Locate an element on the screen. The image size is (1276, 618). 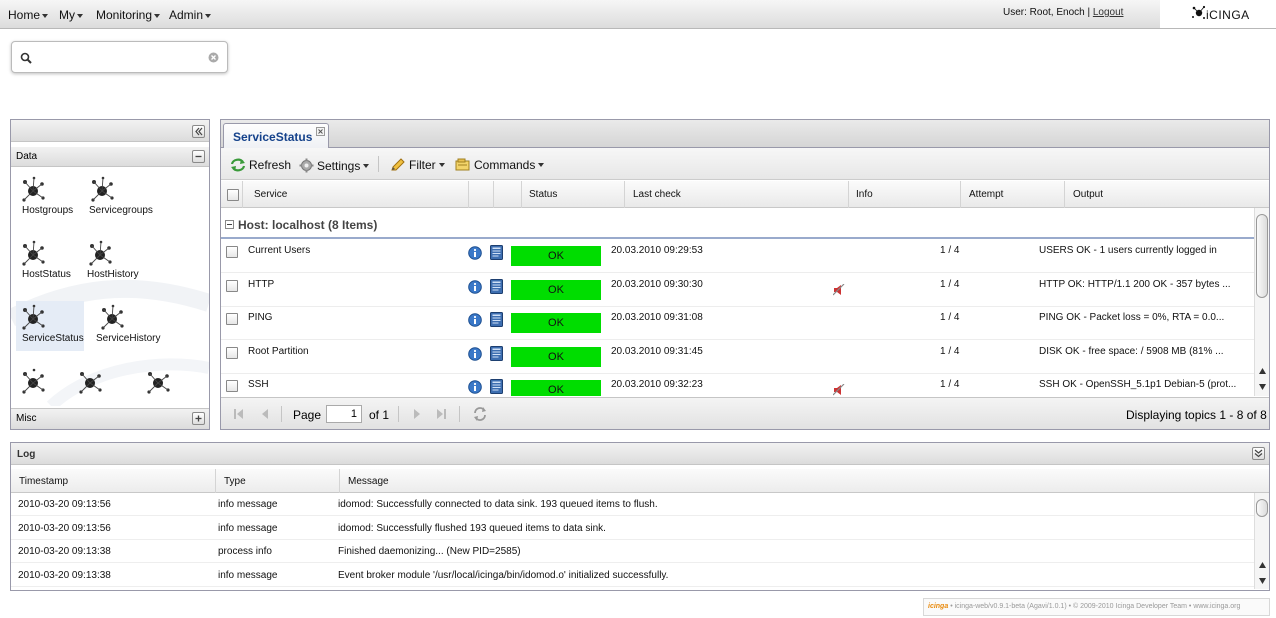
reload-icon is located at coordinates (480, 414).